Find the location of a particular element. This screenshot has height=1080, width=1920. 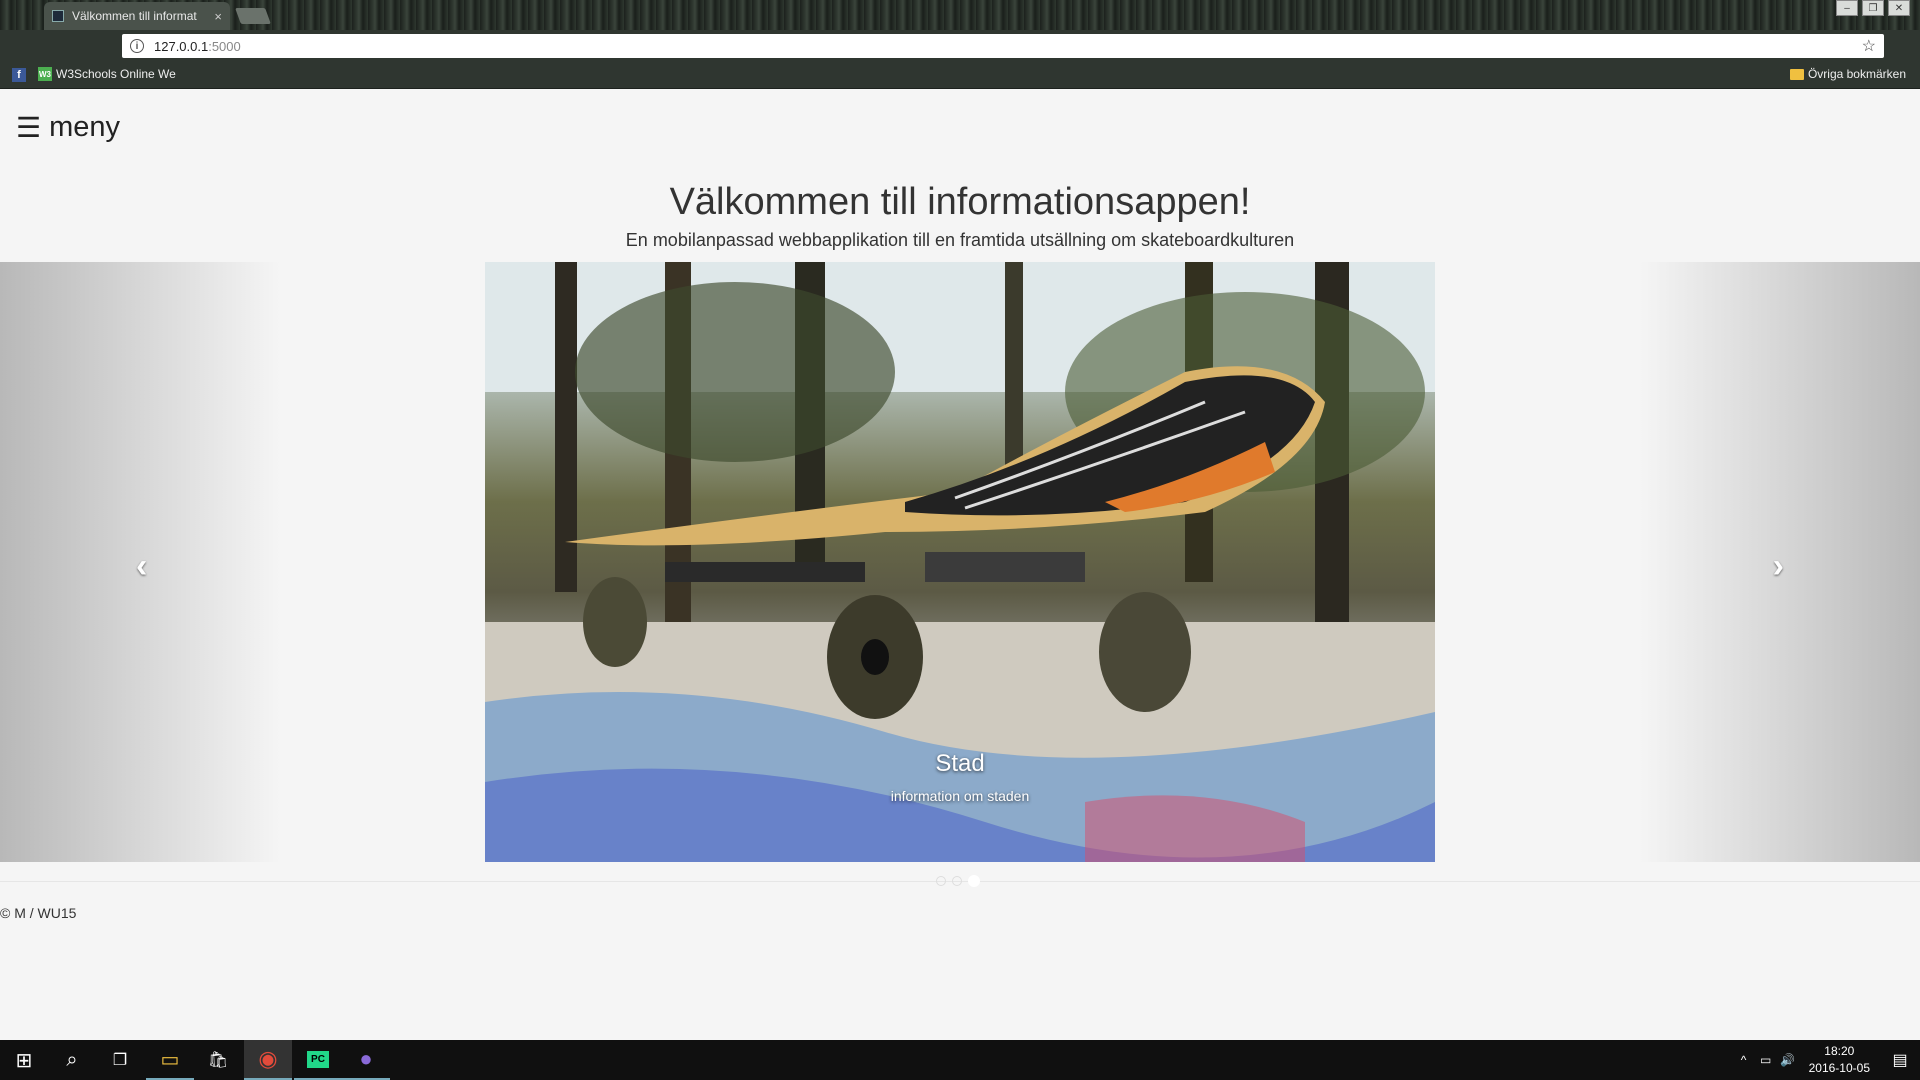

menu-button: ☰ meny is located at coordinates (68, 127).